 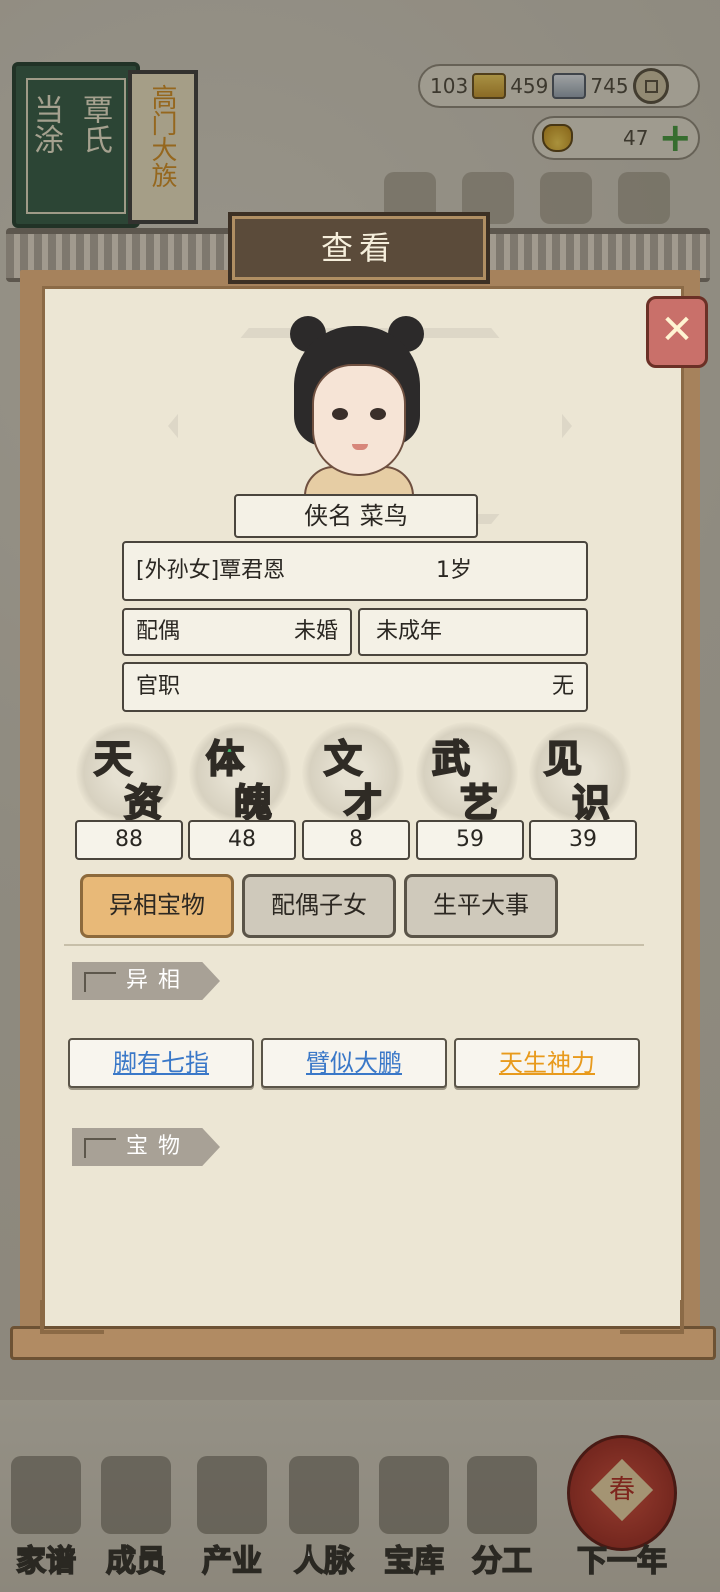 What do you see at coordinates (355, 571) in the screenshot?
I see `identity-row: [外孙女]覃君恩 1岁` at bounding box center [355, 571].